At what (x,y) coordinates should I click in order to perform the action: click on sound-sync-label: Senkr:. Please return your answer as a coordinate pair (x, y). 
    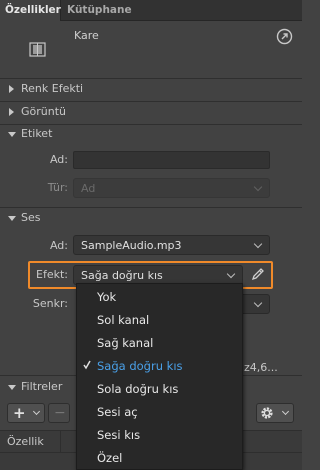
    Looking at the image, I should click on (50, 303).